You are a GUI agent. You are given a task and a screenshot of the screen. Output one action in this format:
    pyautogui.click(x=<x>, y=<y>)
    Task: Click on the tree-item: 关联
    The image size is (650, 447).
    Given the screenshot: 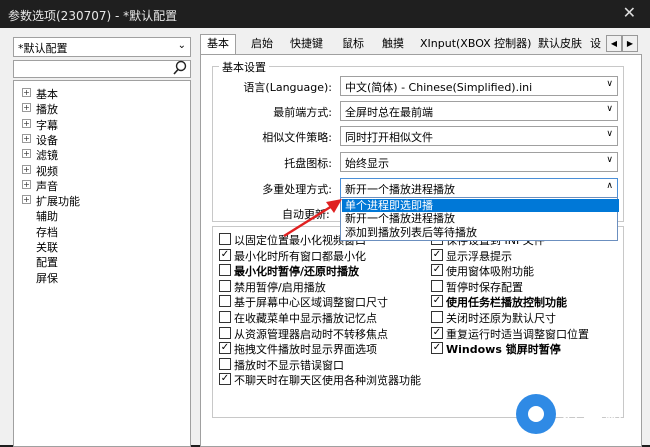 What is the action you would take?
    pyautogui.click(x=99, y=246)
    